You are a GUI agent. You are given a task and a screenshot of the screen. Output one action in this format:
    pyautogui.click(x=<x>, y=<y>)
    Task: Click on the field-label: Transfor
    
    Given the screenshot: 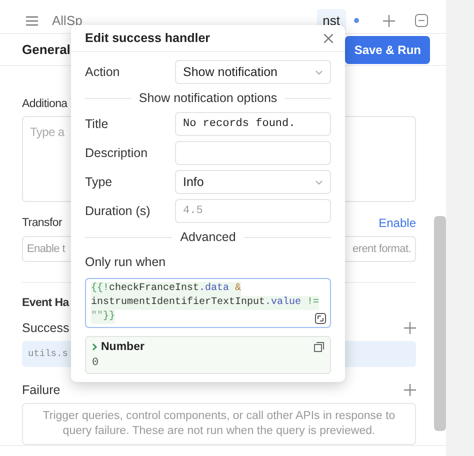 What is the action you would take?
    pyautogui.click(x=42, y=222)
    